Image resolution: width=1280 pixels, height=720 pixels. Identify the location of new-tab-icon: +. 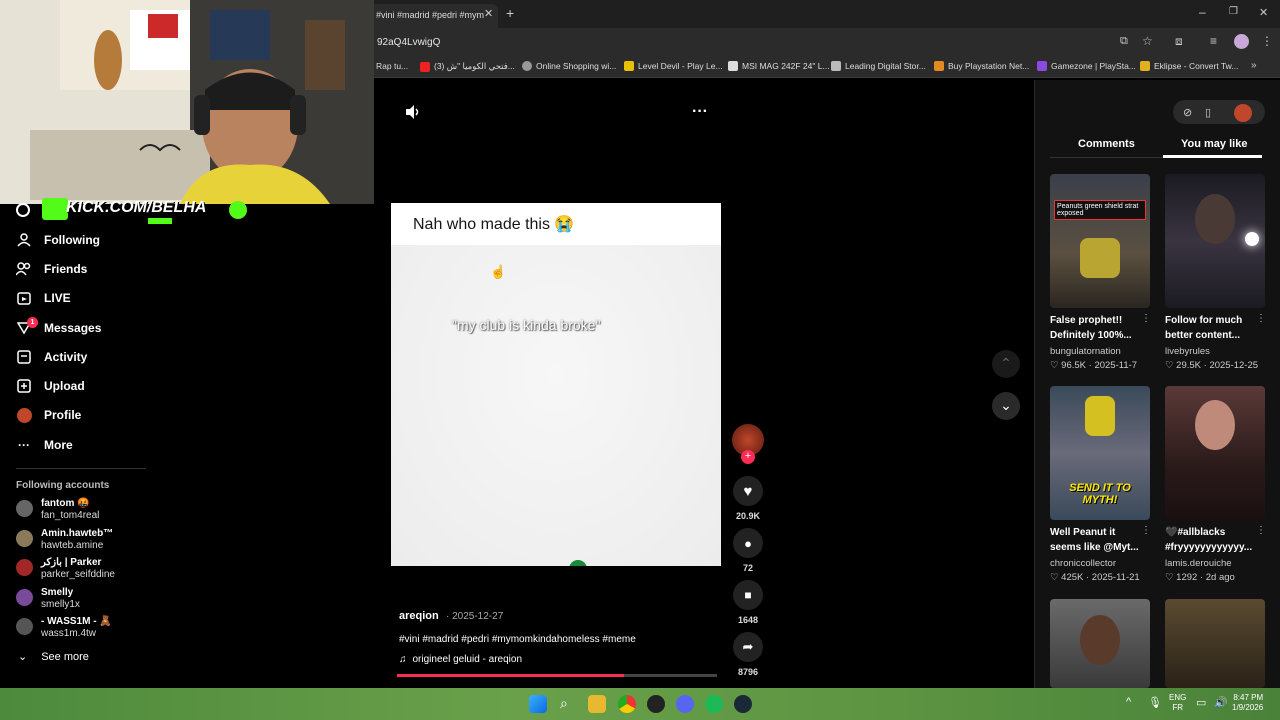
(510, 13).